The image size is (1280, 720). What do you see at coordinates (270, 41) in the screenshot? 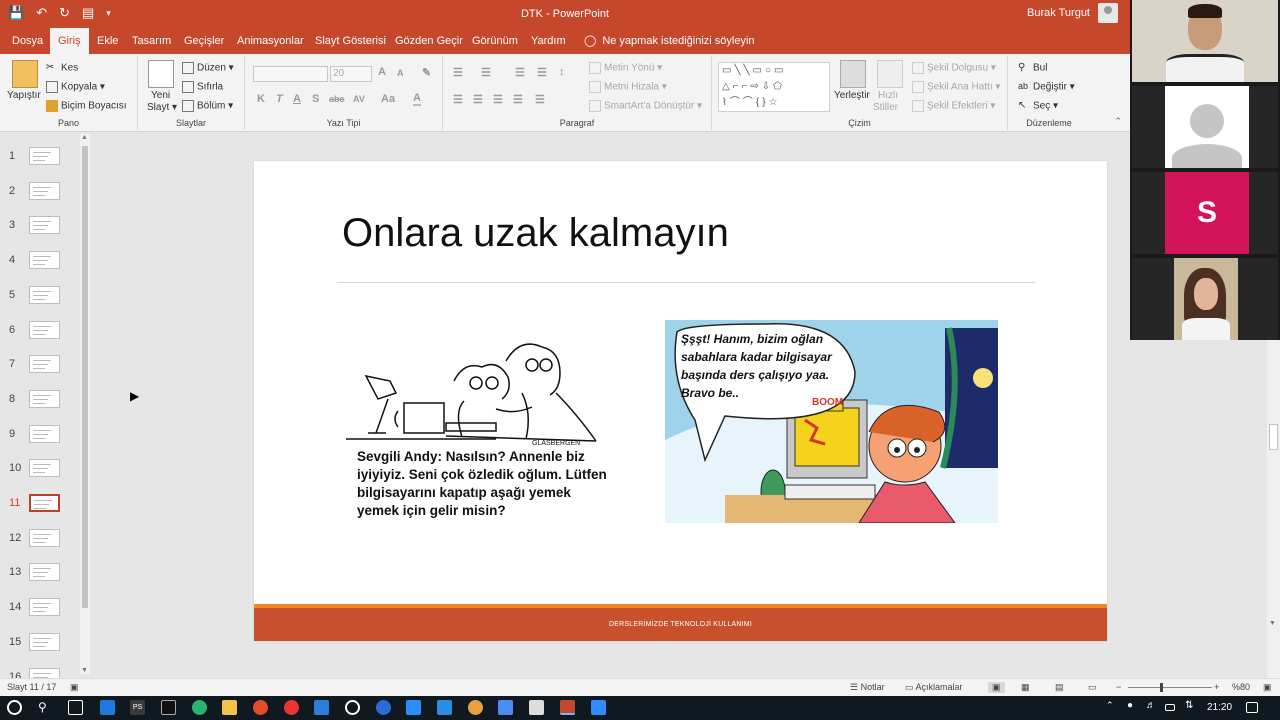
I see `tab-animasyonlar: Animasyonlar` at bounding box center [270, 41].